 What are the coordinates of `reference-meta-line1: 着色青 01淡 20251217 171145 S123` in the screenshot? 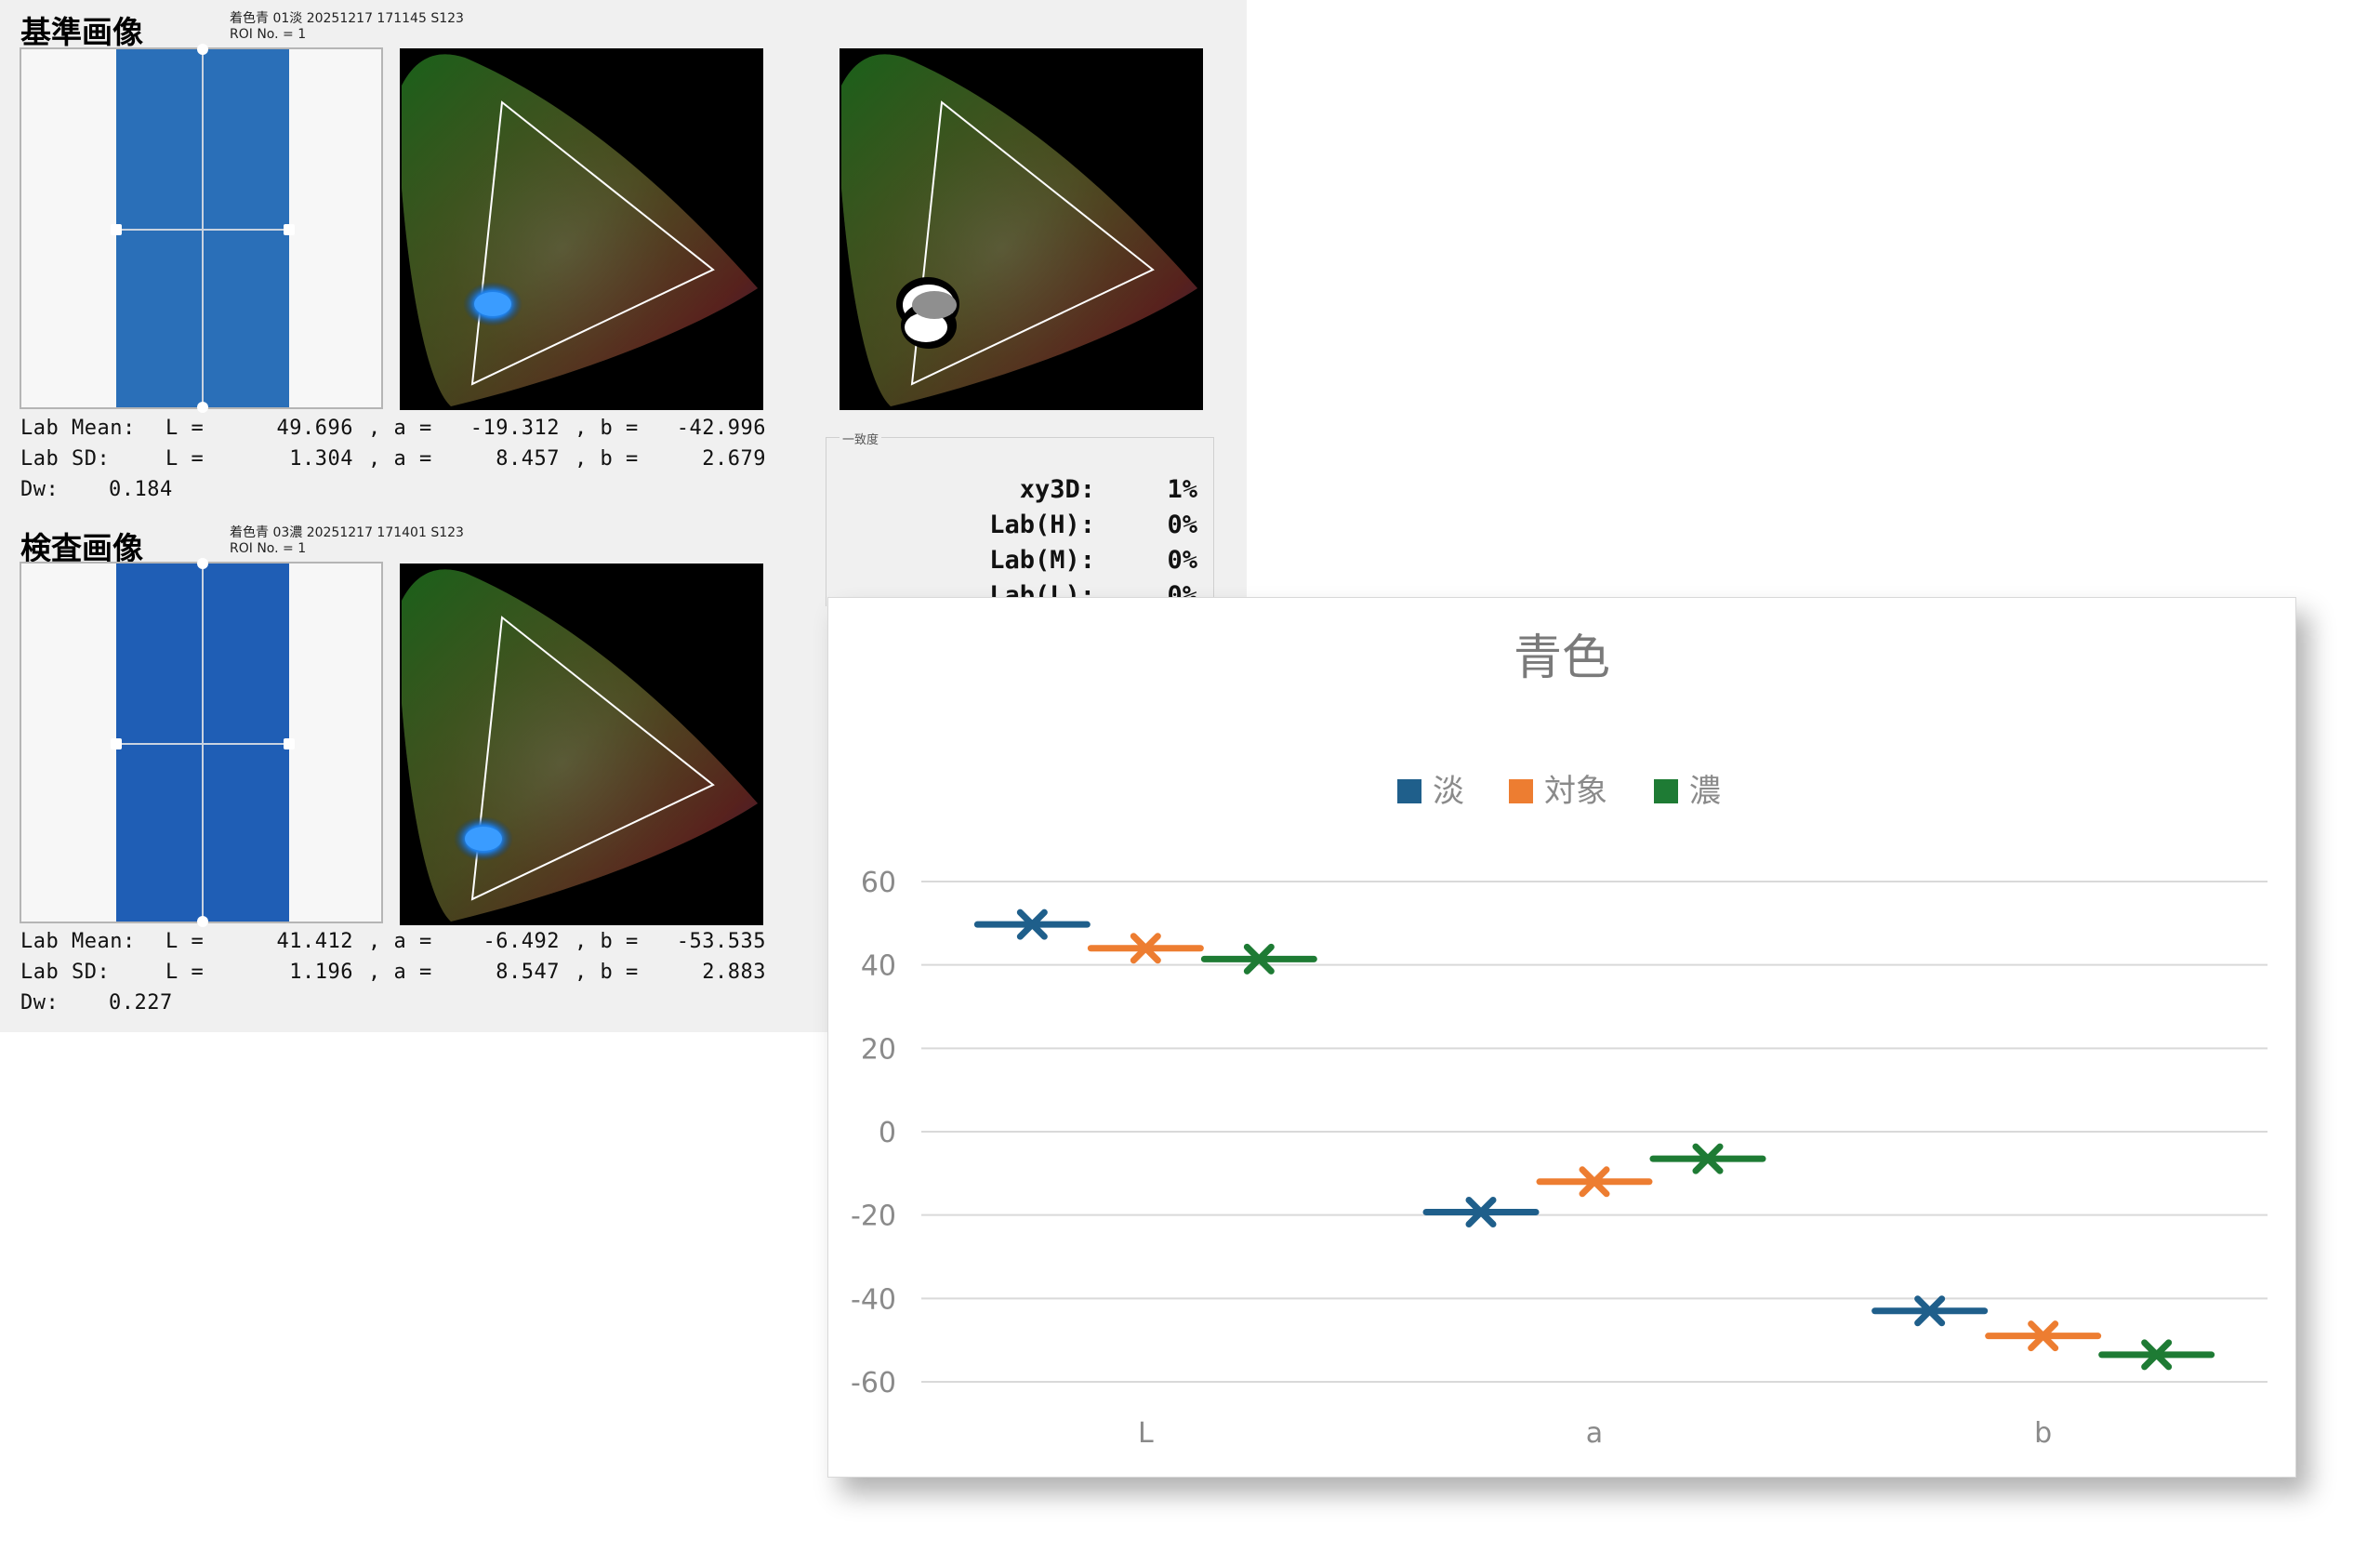 It's located at (347, 18).